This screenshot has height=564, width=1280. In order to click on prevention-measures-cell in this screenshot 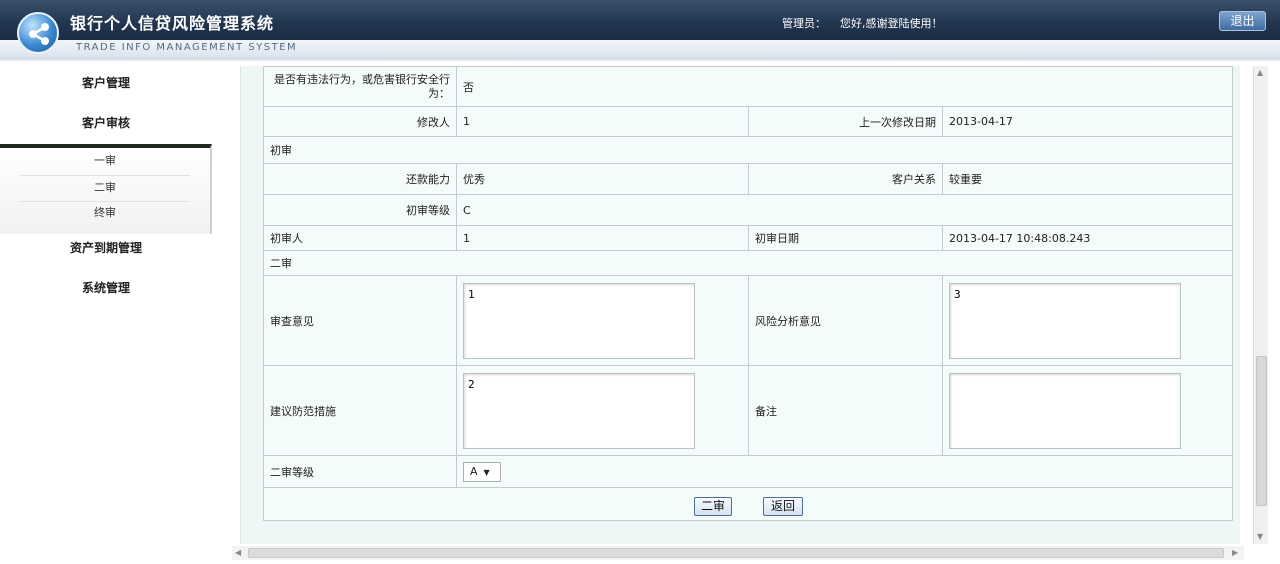, I will do `click(602, 410)`.